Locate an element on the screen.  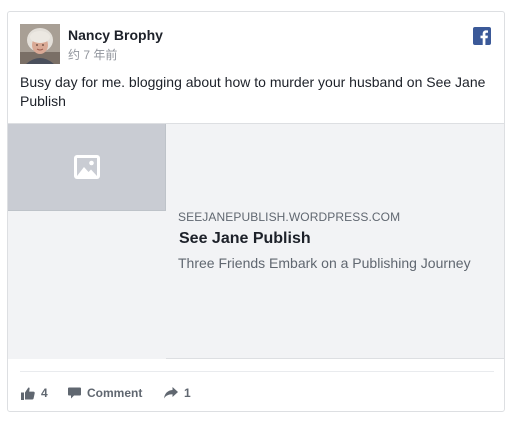
facebook-icon is located at coordinates (482, 36).